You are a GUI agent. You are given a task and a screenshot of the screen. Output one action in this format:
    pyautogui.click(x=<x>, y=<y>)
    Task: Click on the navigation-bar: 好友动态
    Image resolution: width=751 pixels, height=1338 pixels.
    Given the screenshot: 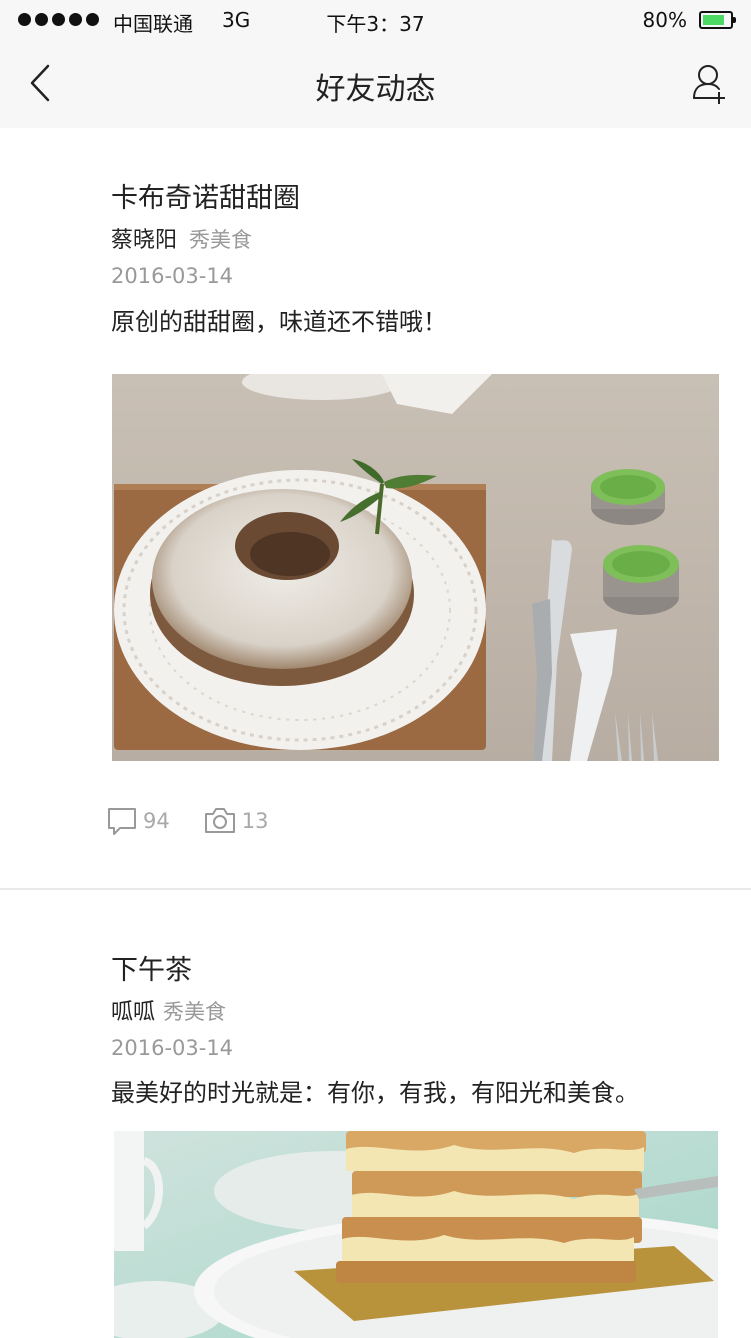 What is the action you would take?
    pyautogui.click(x=375, y=84)
    